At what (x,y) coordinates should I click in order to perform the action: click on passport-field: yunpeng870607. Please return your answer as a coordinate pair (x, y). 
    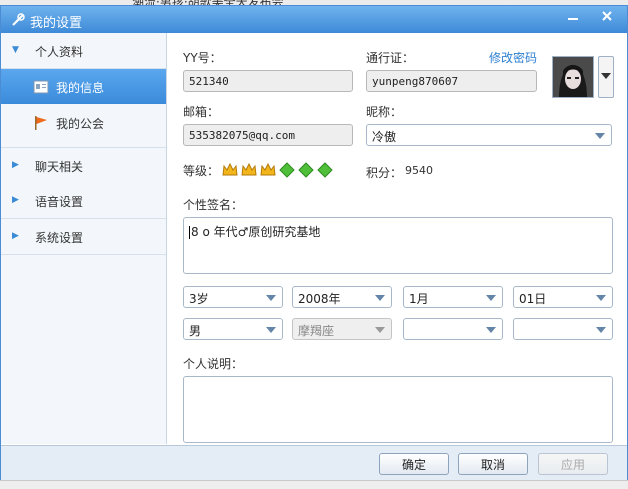
    Looking at the image, I should click on (451, 81).